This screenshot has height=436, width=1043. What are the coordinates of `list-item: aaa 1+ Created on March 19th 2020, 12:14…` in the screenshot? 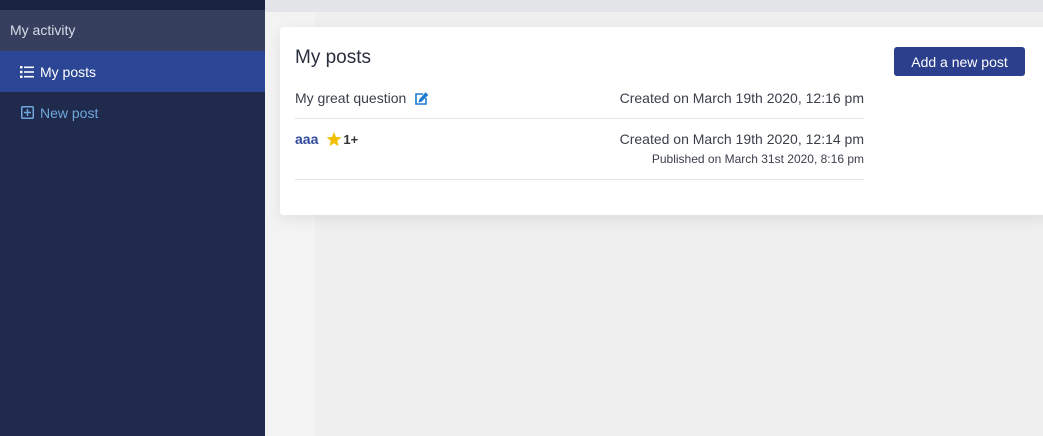 It's located at (579, 149).